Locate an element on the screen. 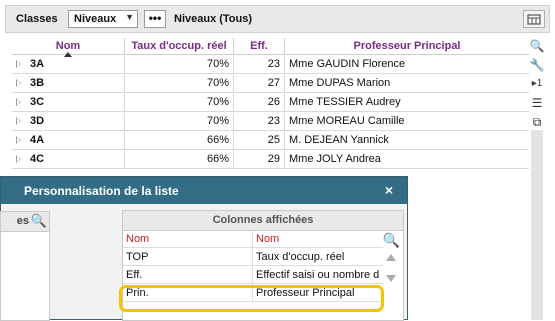  cell-professeur: Mme DUPAS Marion is located at coordinates (340, 83).